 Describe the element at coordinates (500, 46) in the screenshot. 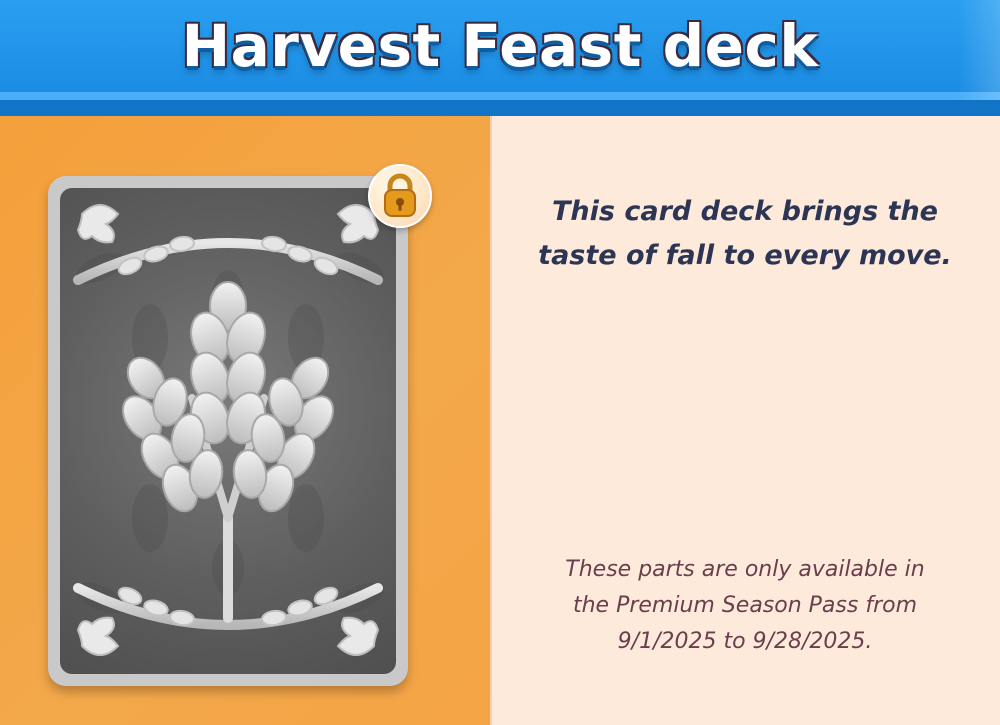

I see `page-title: Harvest Feast deck` at that location.